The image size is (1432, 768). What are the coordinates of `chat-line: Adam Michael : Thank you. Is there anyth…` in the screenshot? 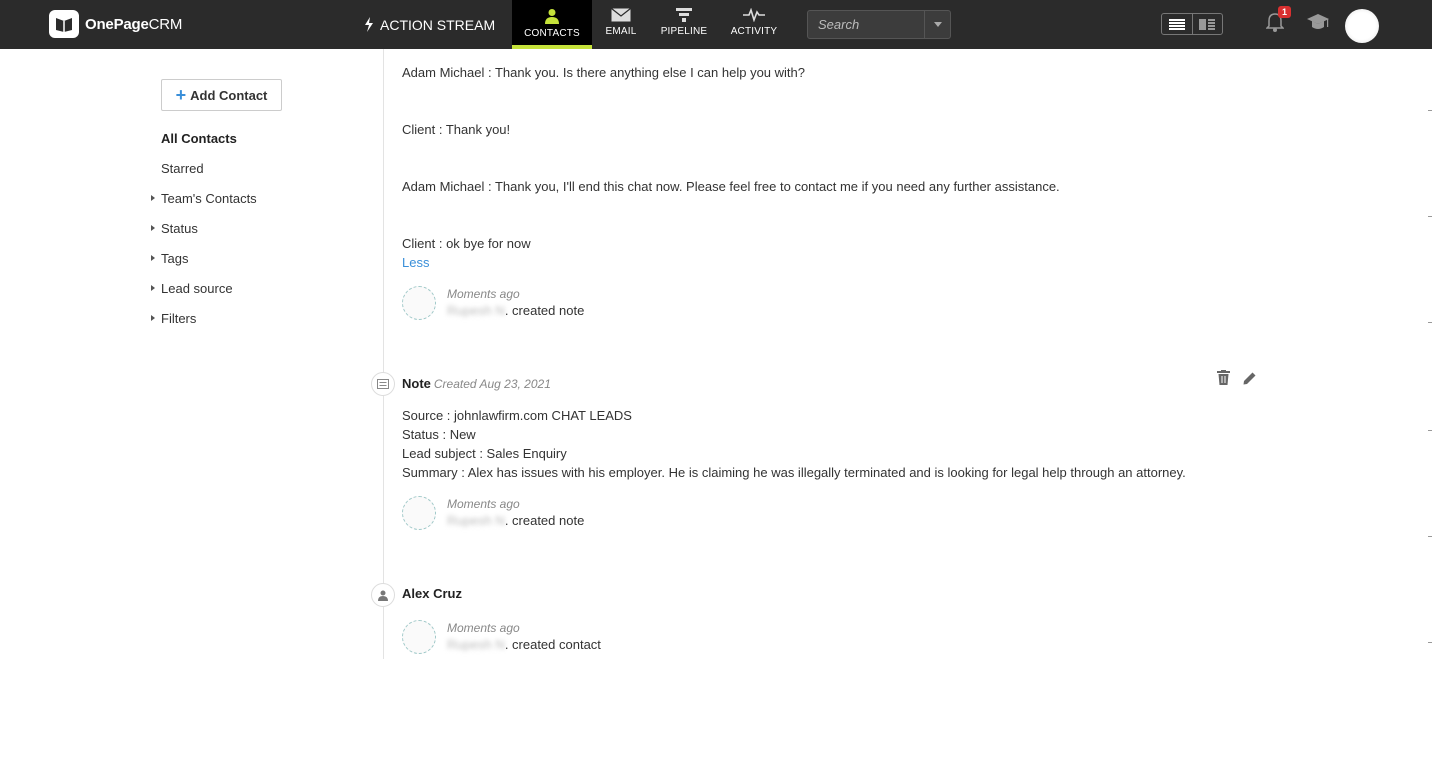 It's located at (603, 72).